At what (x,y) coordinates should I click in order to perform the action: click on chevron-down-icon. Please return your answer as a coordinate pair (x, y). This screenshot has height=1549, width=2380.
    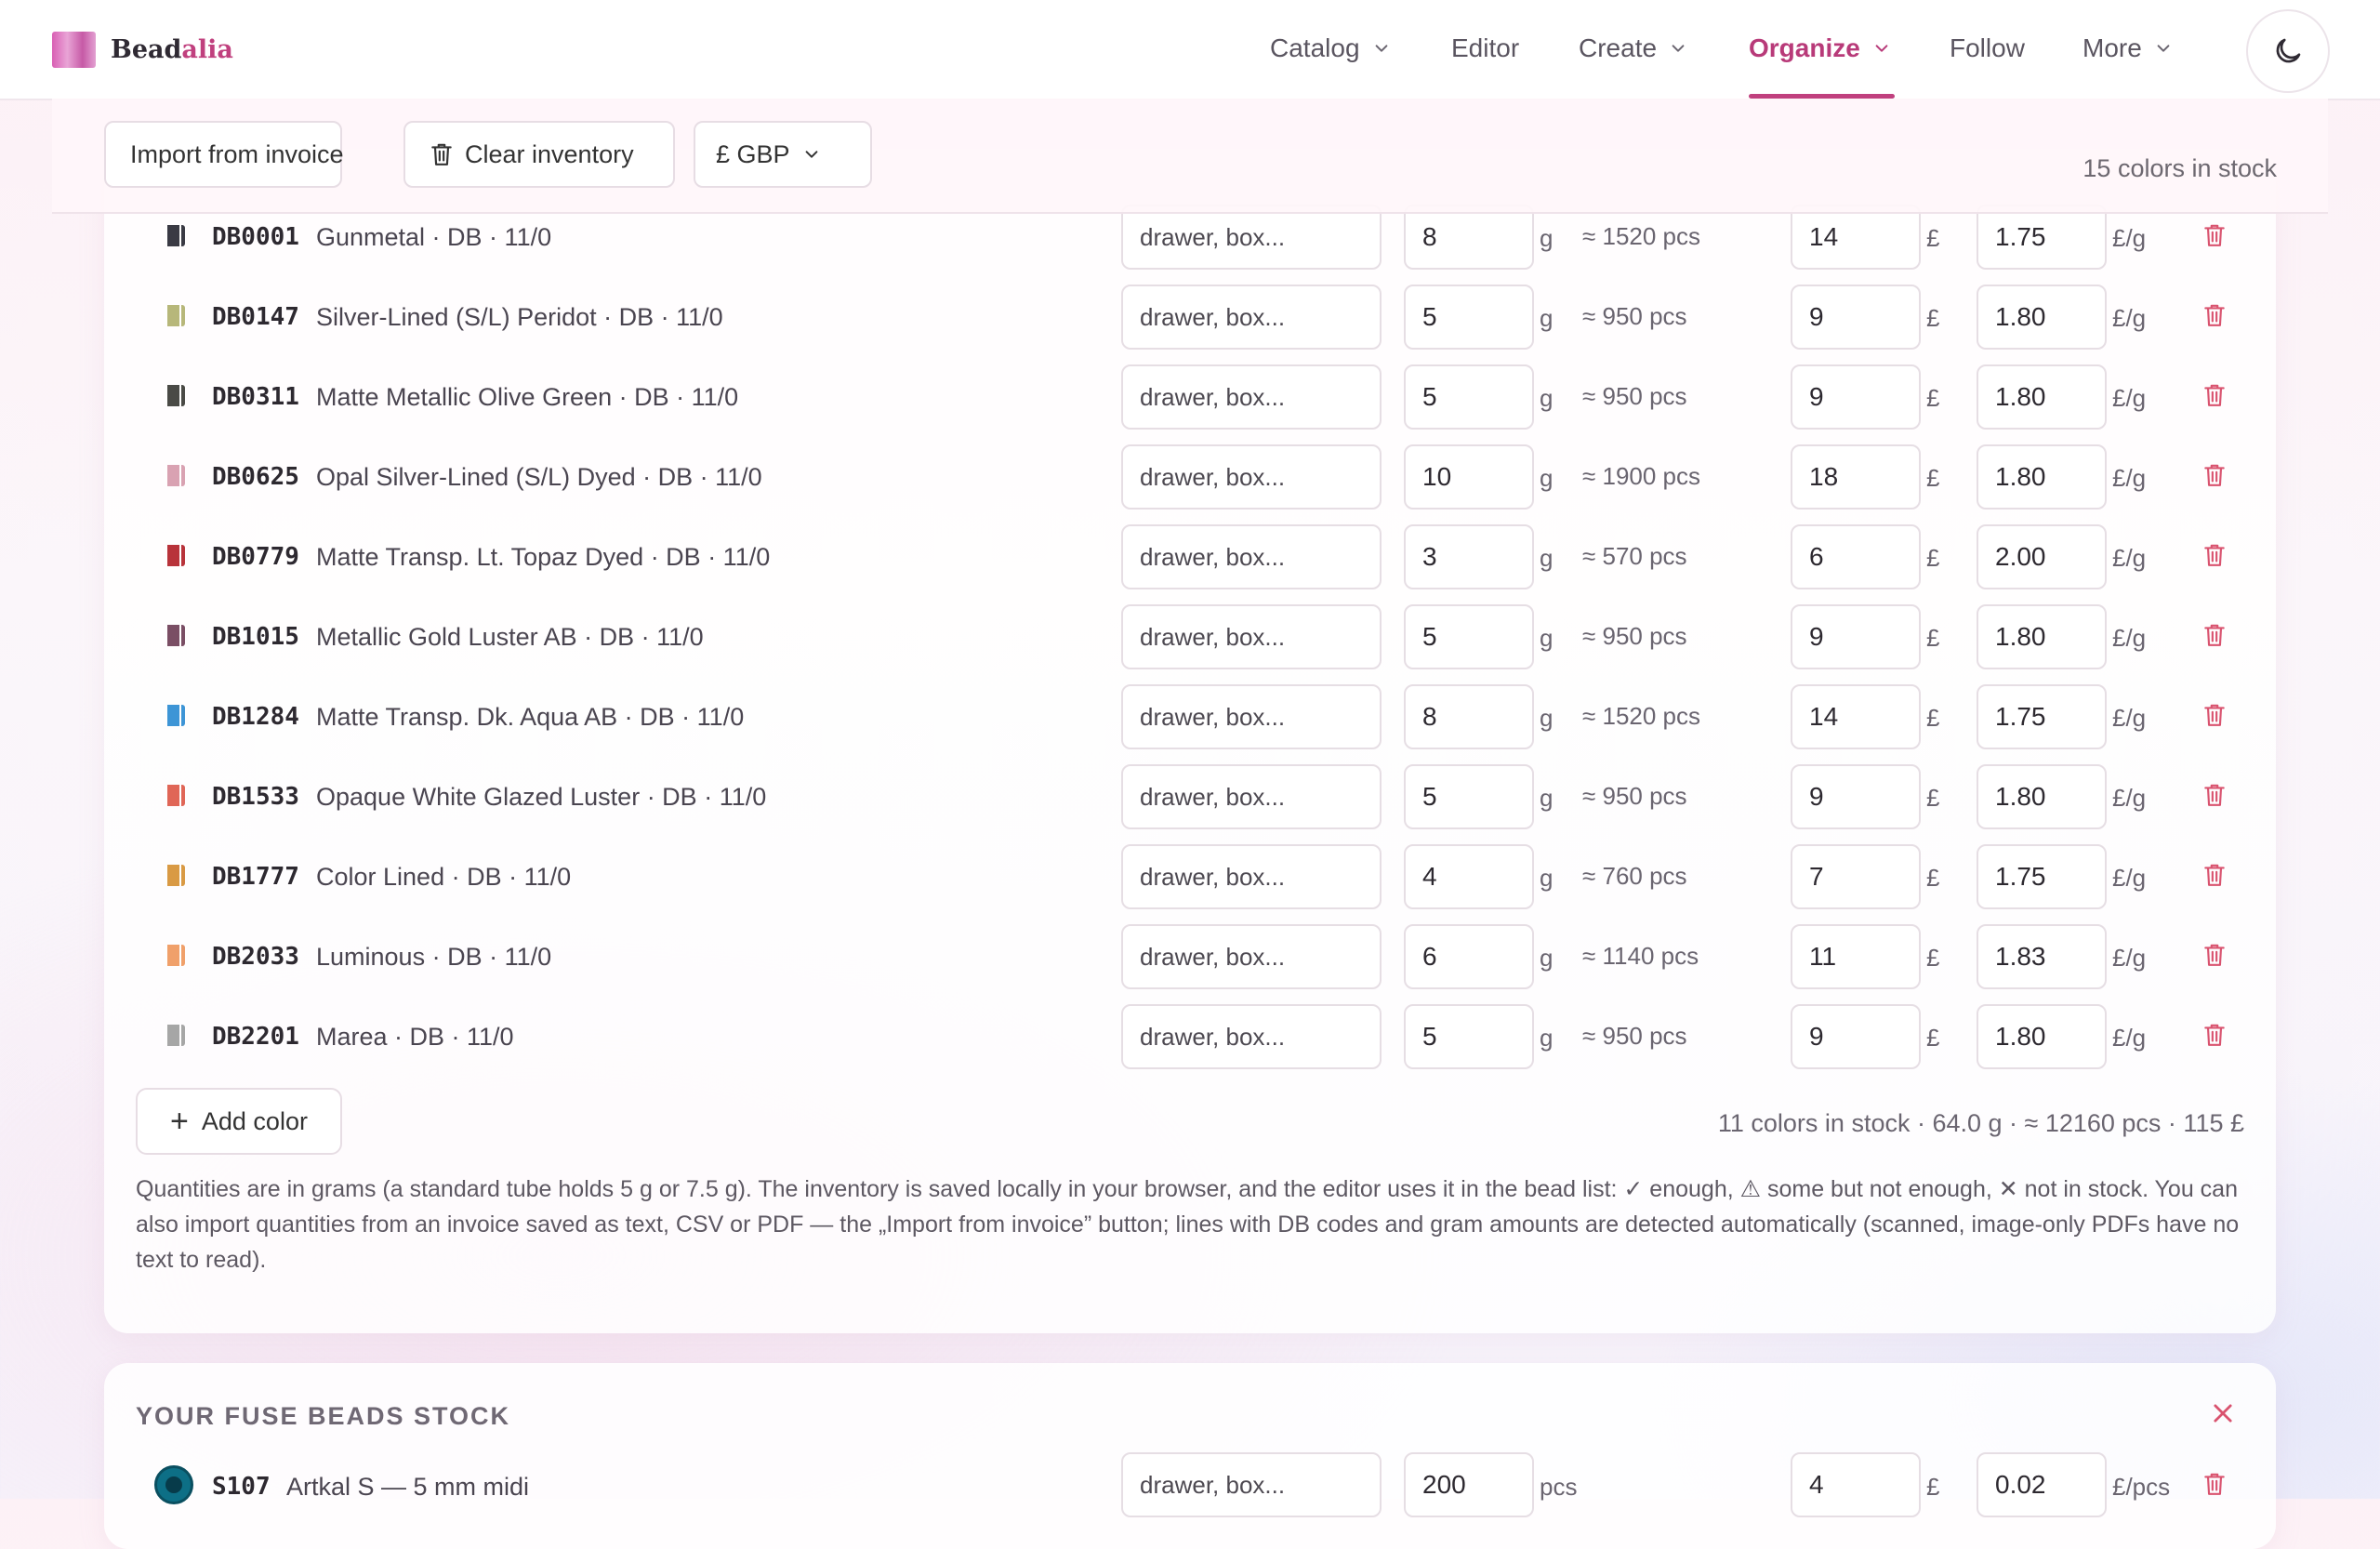
    Looking at the image, I should click on (1381, 48).